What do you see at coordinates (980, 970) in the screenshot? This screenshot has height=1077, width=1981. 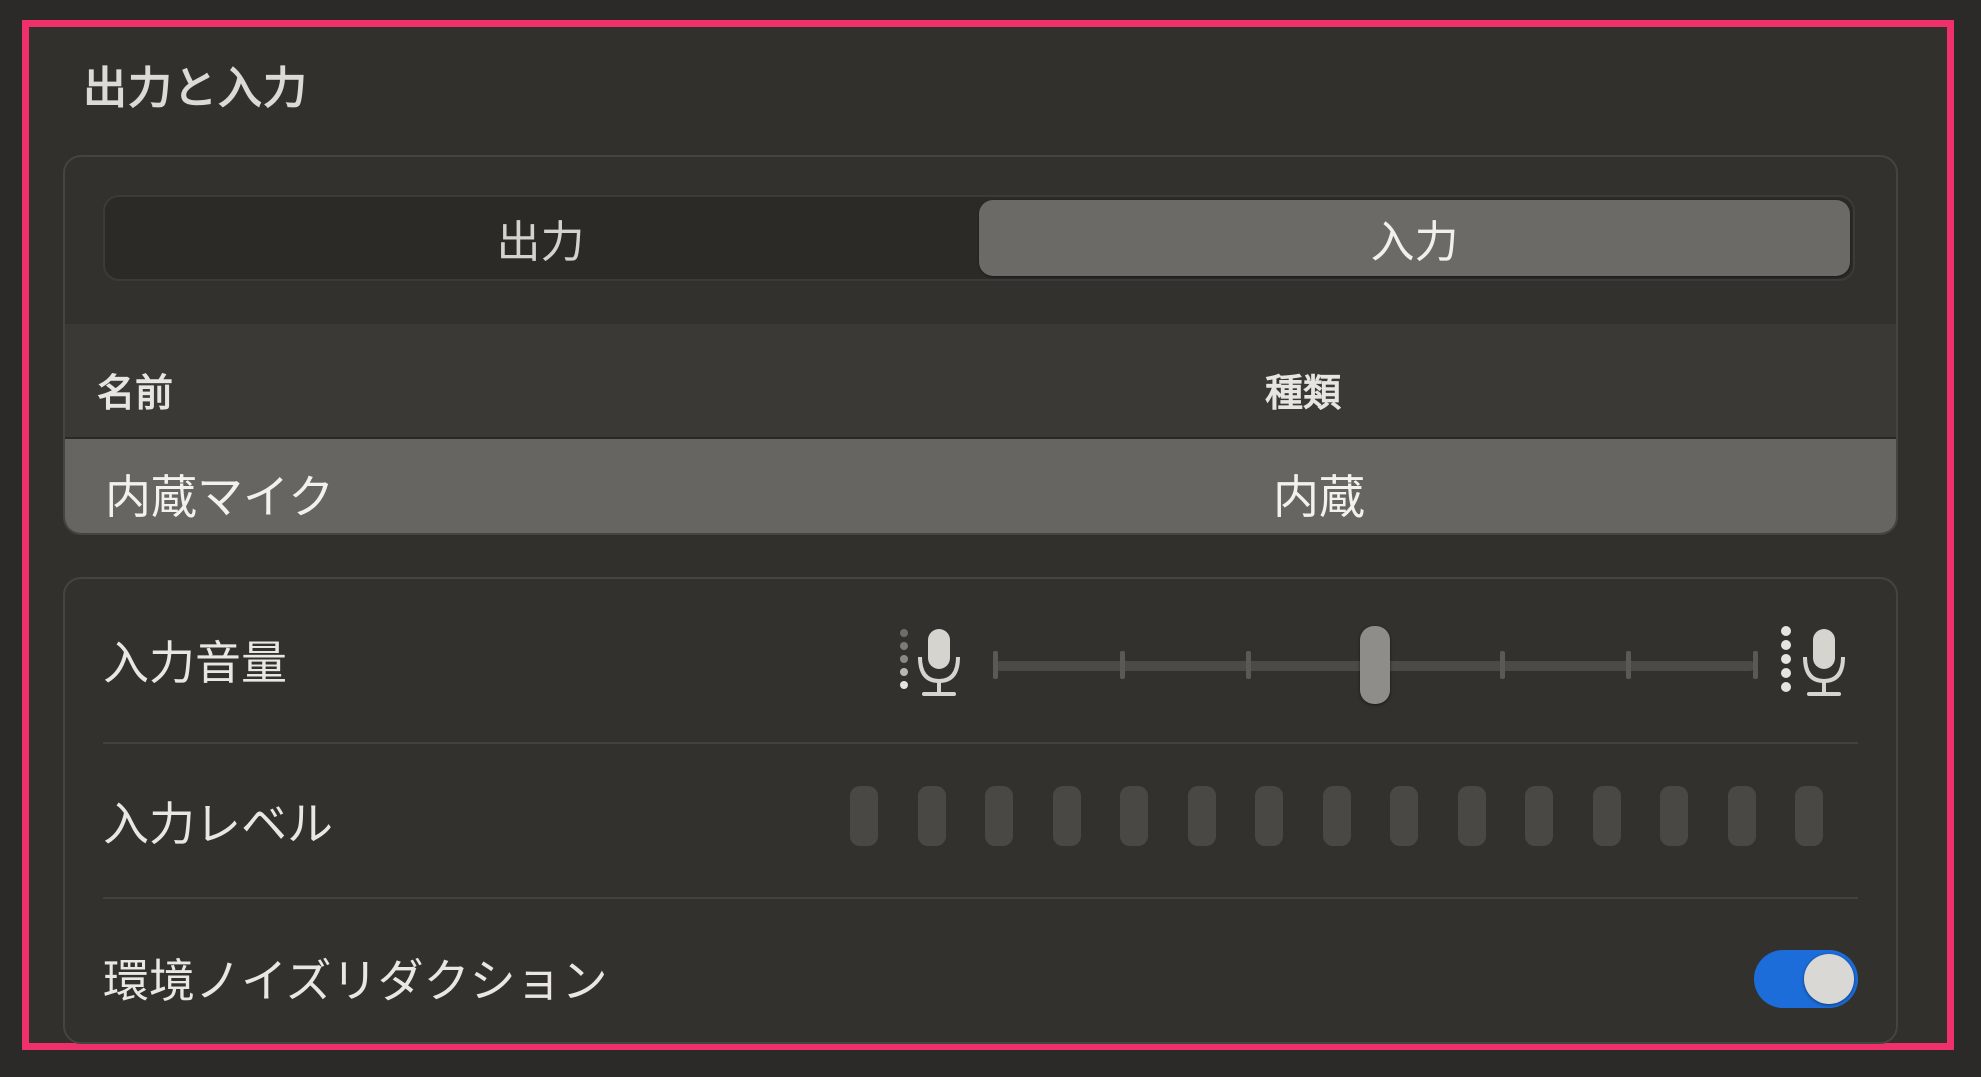 I see `noise-reduction-row: 環境ノイズリダクション` at bounding box center [980, 970].